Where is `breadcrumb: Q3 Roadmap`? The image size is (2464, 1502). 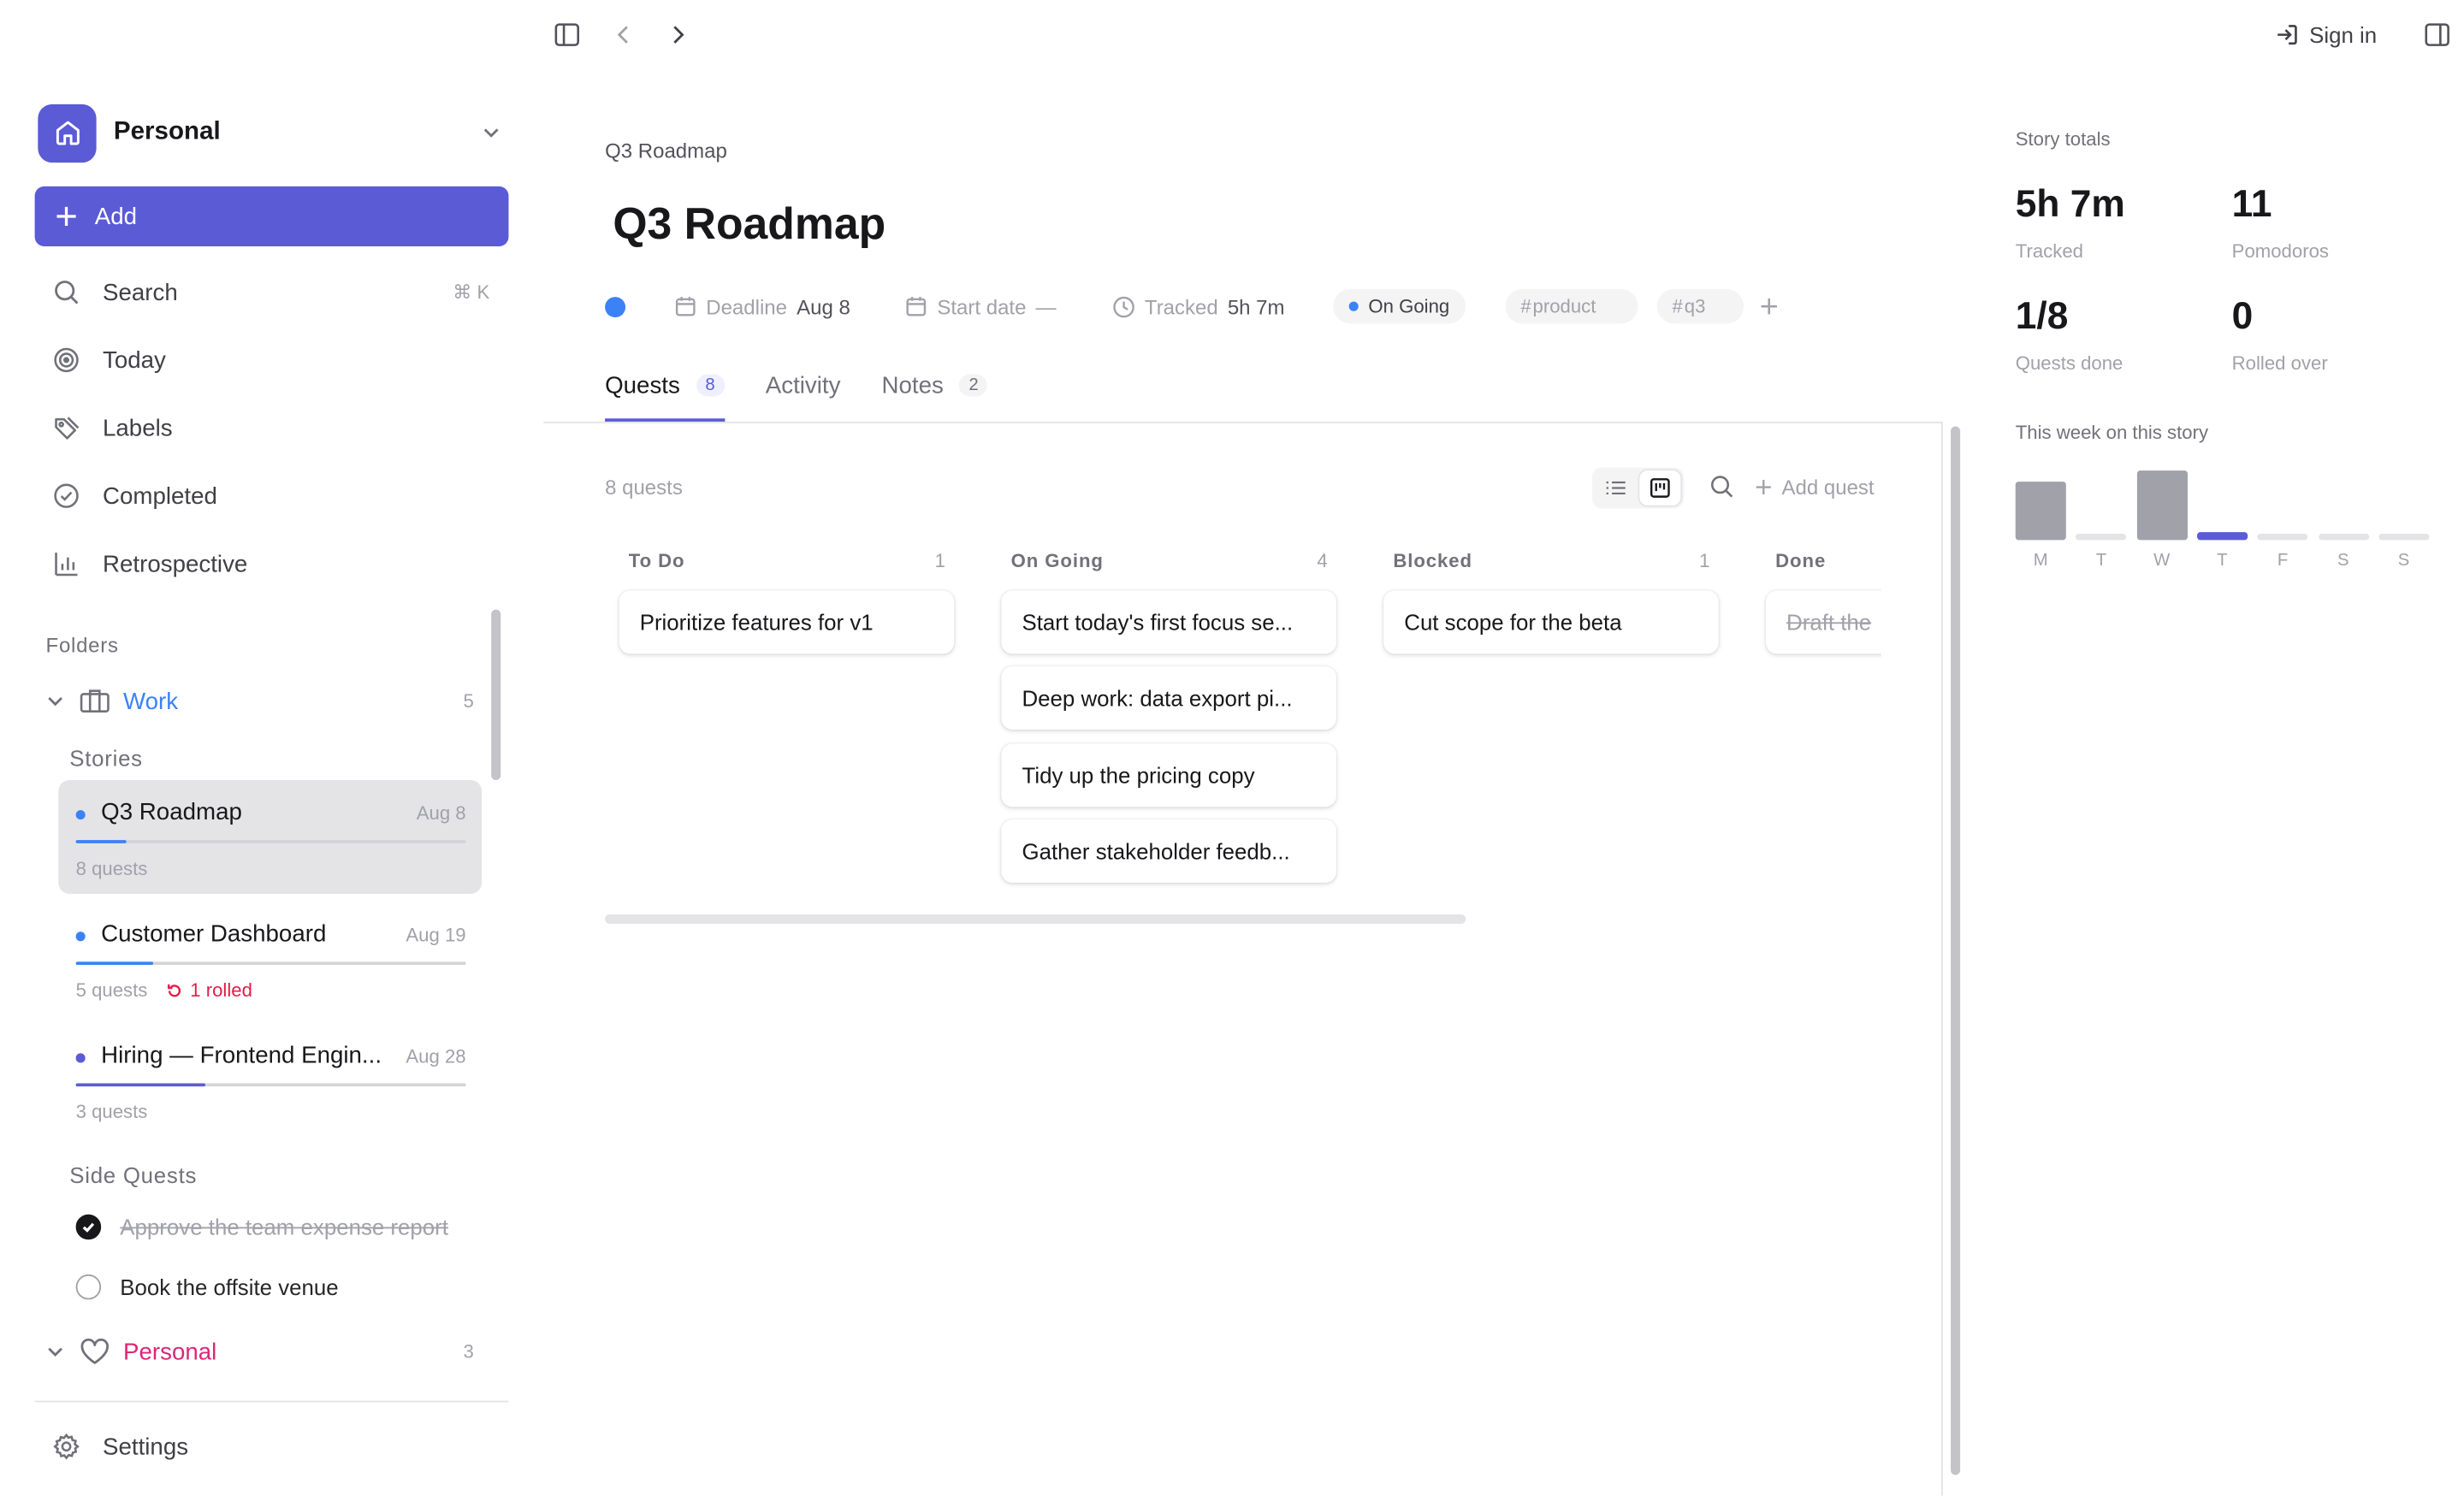
breadcrumb: Q3 Roadmap is located at coordinates (666, 151).